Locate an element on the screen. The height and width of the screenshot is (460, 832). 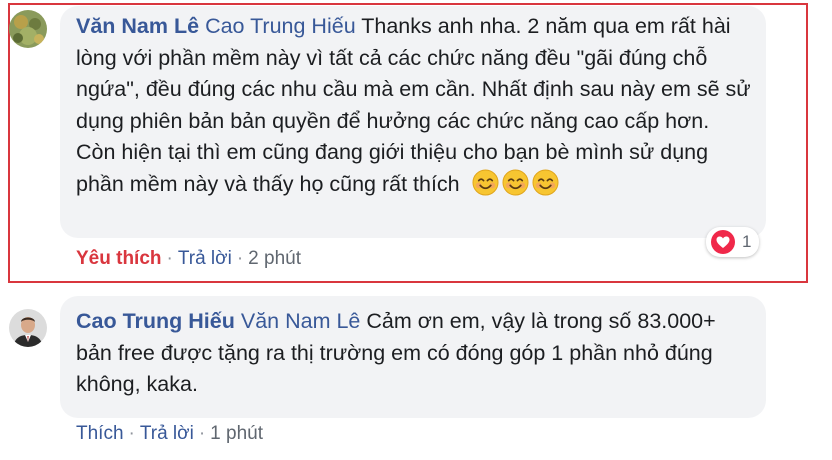
emoji-group is located at coordinates (517, 182).